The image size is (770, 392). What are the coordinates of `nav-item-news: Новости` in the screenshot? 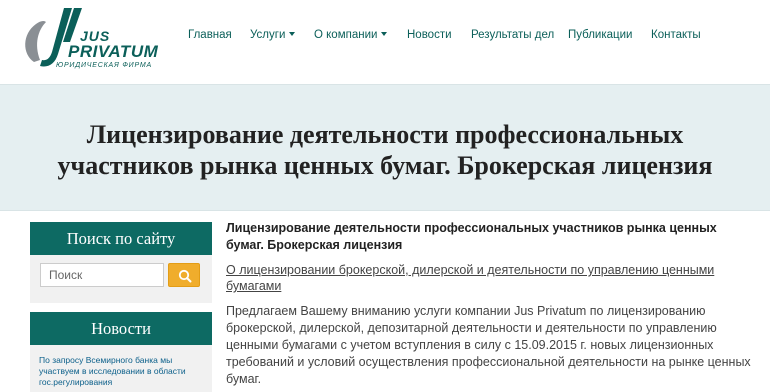 It's located at (429, 35).